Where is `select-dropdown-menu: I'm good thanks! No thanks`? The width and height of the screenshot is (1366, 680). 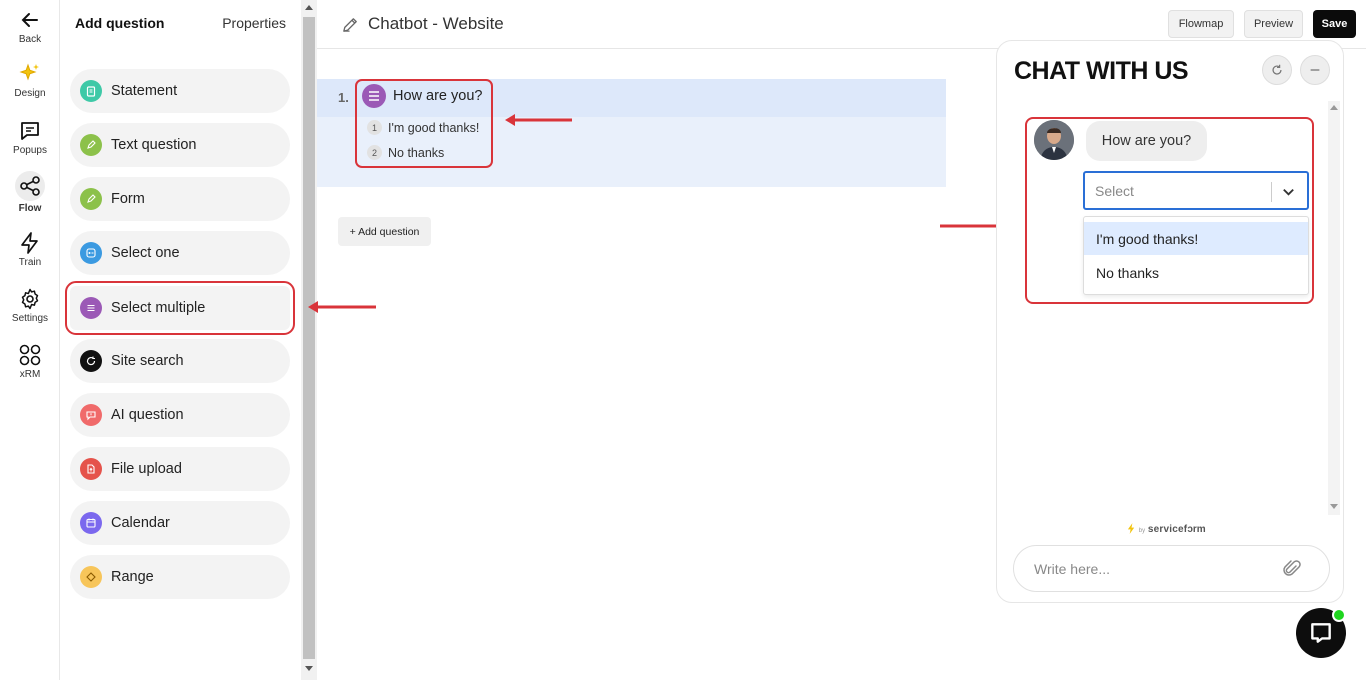 select-dropdown-menu: I'm good thanks! No thanks is located at coordinates (1196, 255).